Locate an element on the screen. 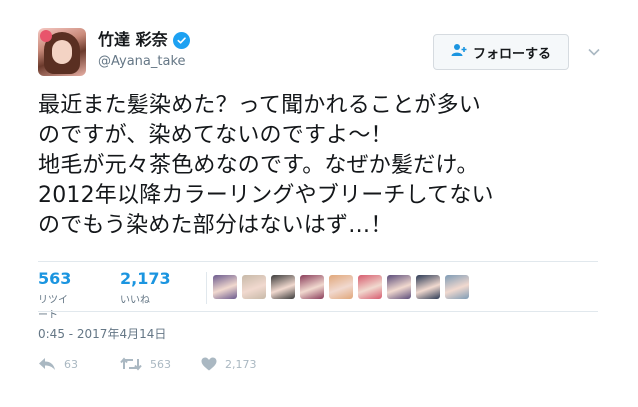  like-label: いいね is located at coordinates (135, 300).